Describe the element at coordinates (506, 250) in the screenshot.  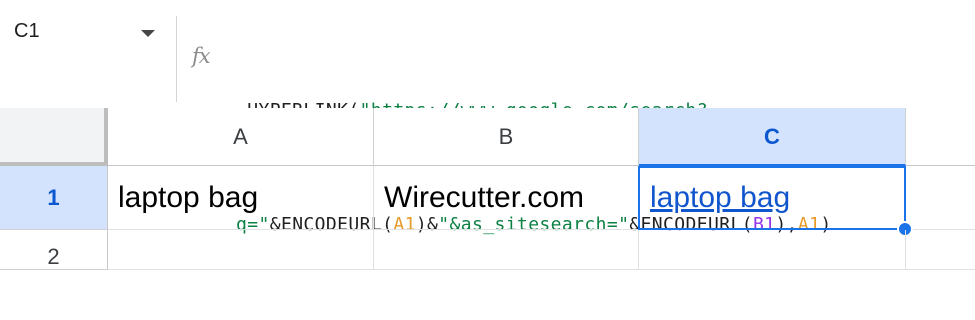
I see `cell-b2` at that location.